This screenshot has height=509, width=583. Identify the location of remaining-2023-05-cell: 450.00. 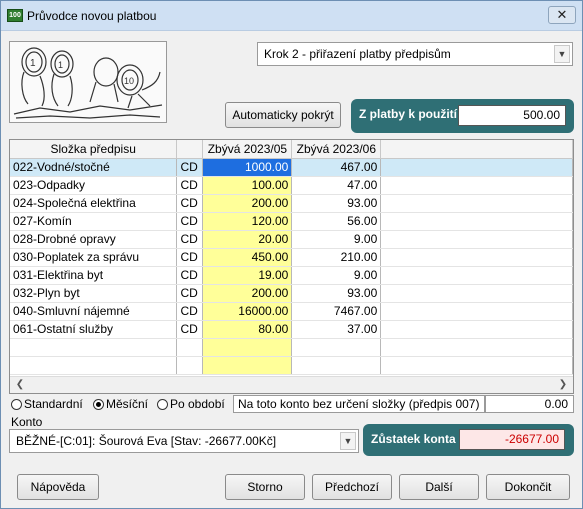
(247, 257).